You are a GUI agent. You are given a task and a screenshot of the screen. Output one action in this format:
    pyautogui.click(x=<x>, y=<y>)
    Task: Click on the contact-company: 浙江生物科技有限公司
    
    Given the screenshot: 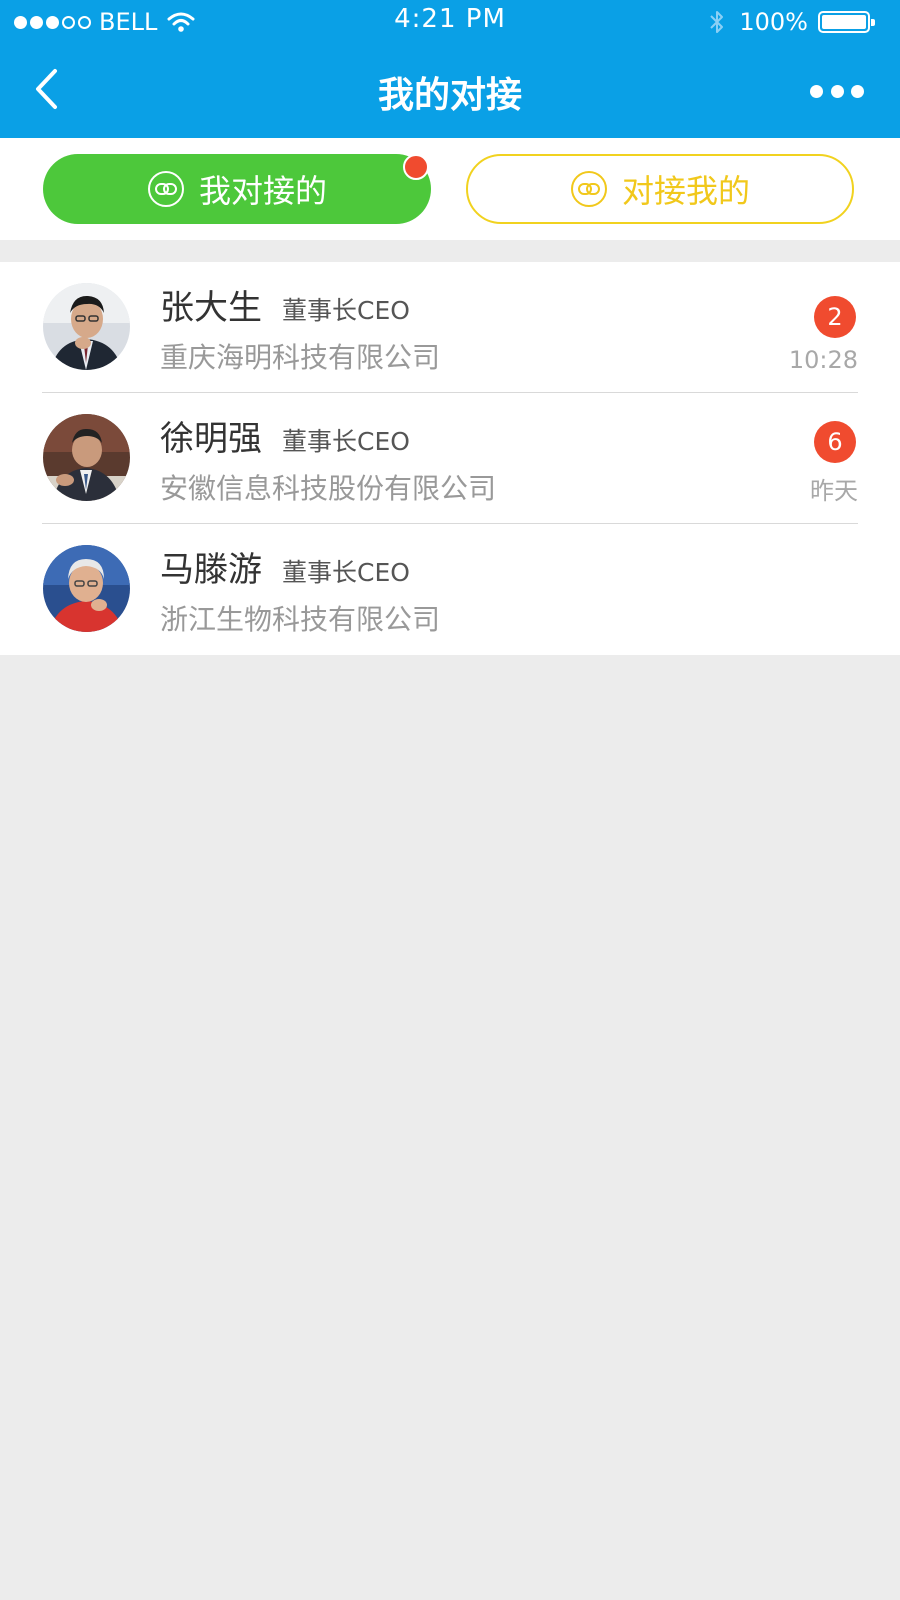 What is the action you would take?
    pyautogui.click(x=300, y=619)
    